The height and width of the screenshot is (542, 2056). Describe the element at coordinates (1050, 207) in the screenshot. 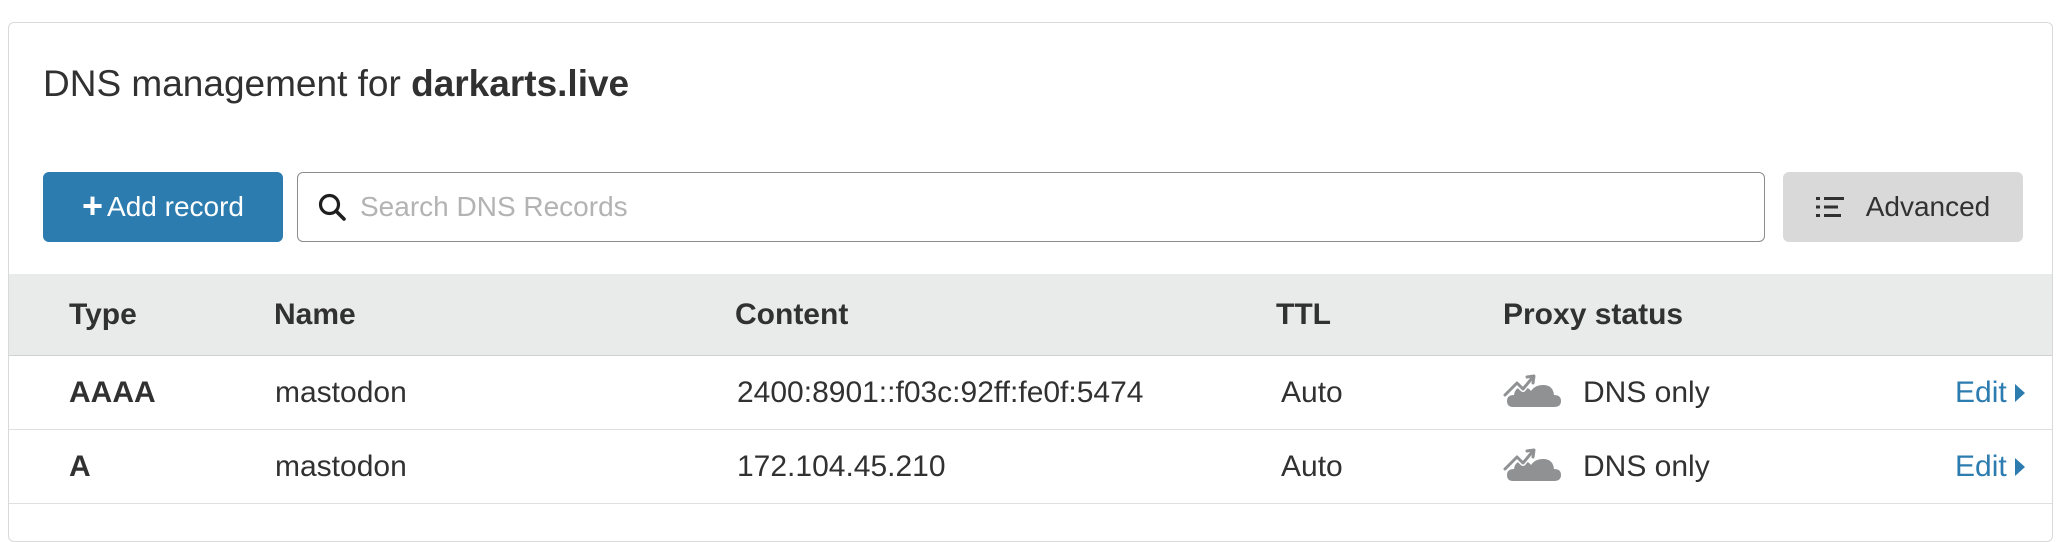

I see `search-input` at that location.